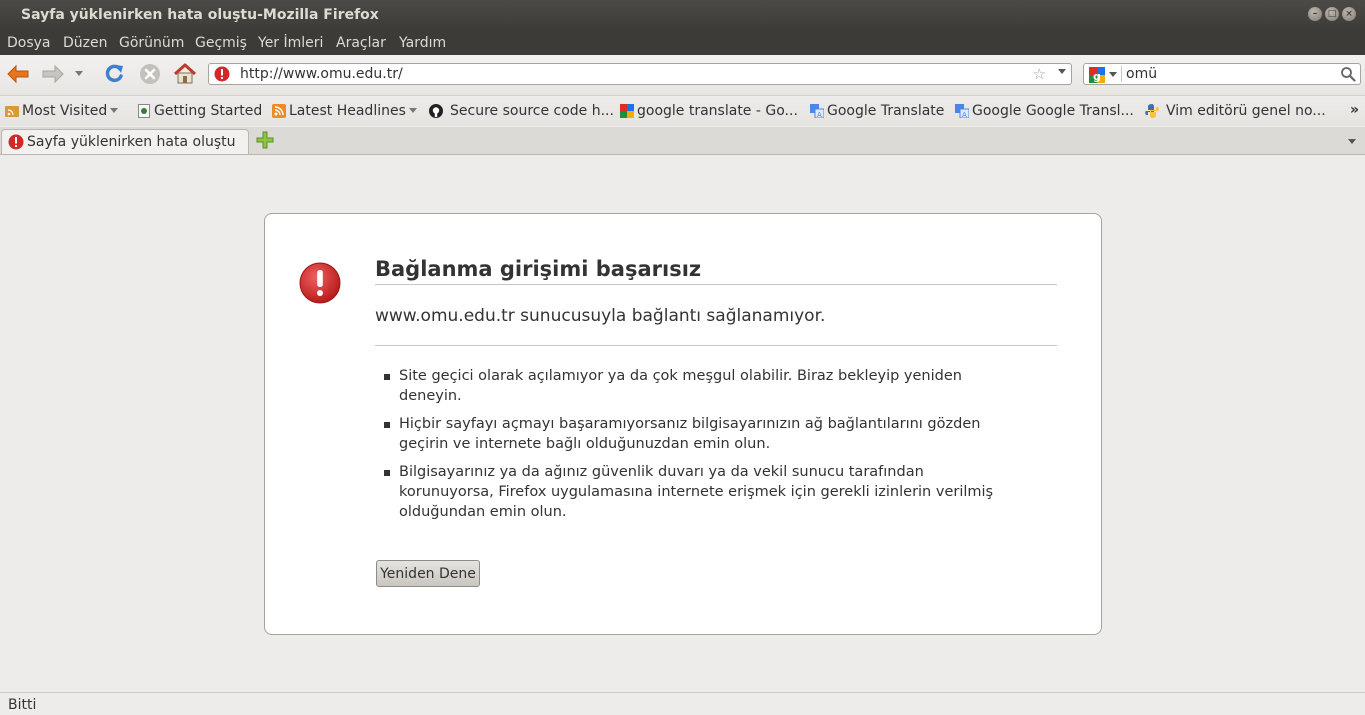 This screenshot has width=1365, height=715. What do you see at coordinates (347, 111) in the screenshot?
I see `bookmark-label: Latest Headlines` at bounding box center [347, 111].